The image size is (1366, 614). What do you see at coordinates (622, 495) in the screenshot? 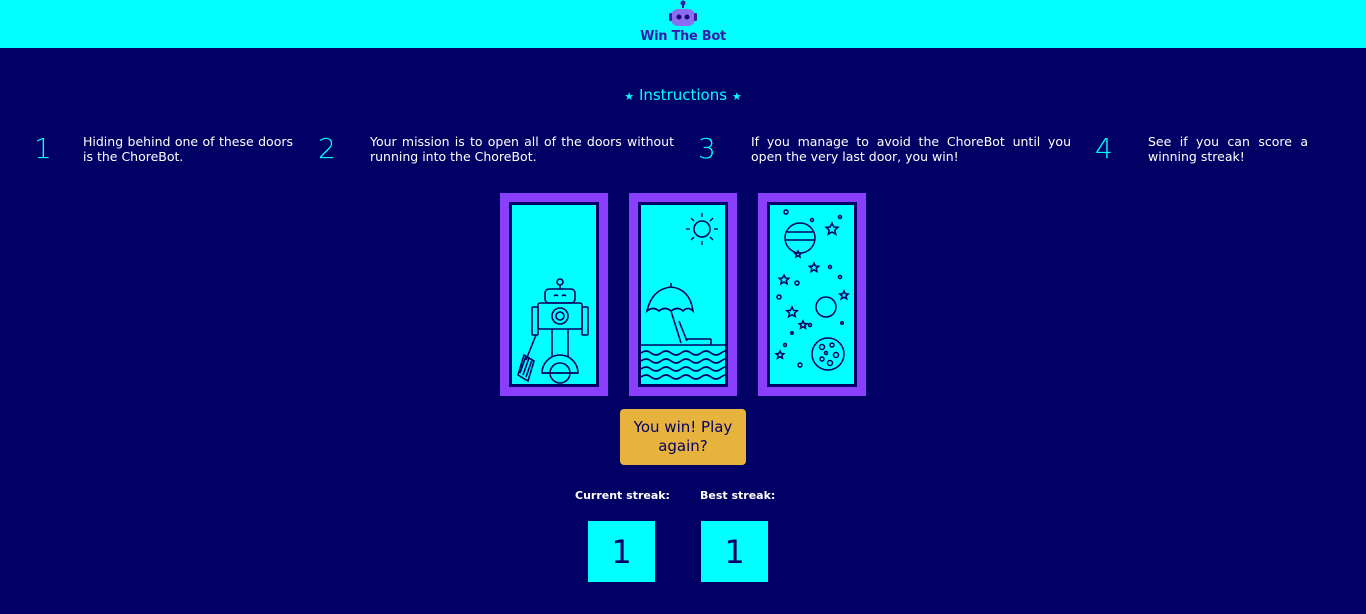
I see `current-streak-label: Current streak:` at bounding box center [622, 495].